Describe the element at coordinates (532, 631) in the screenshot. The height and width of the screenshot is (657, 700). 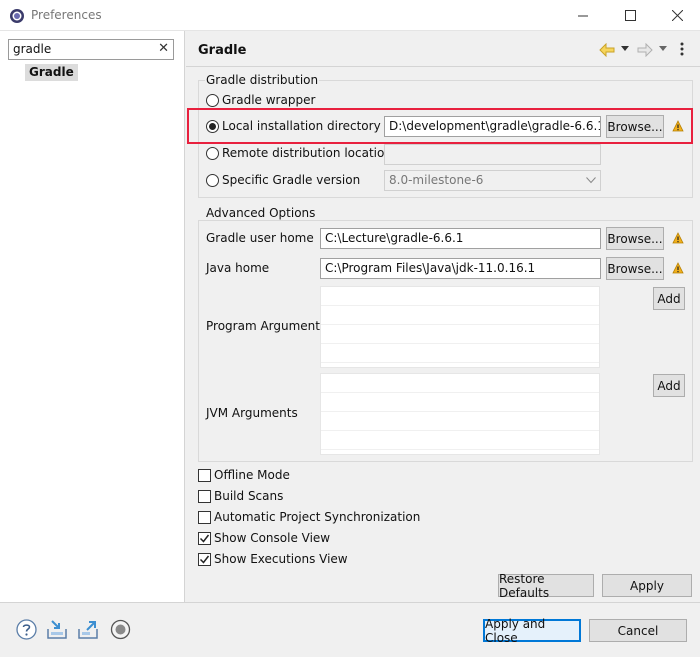
I see `apply-and-close-button: Apply and Close` at that location.